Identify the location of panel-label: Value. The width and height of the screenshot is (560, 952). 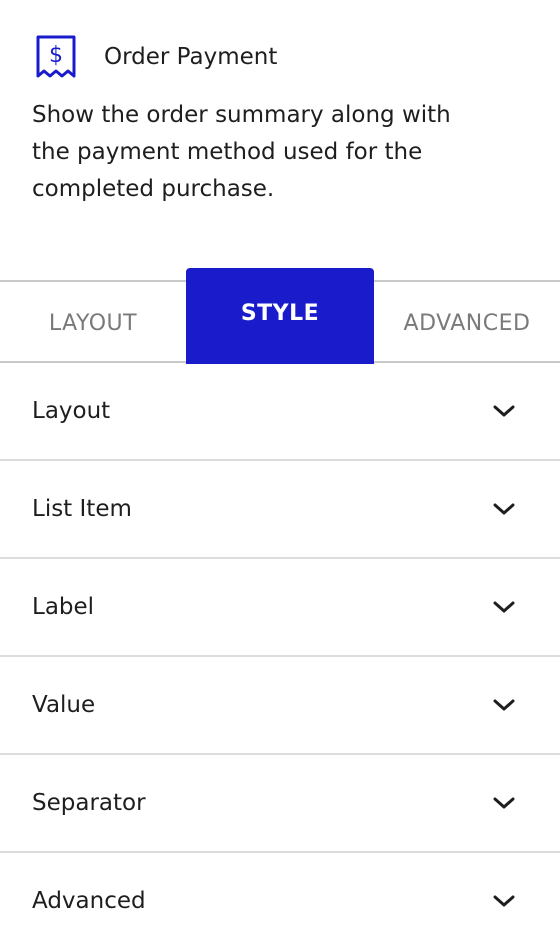
(64, 705).